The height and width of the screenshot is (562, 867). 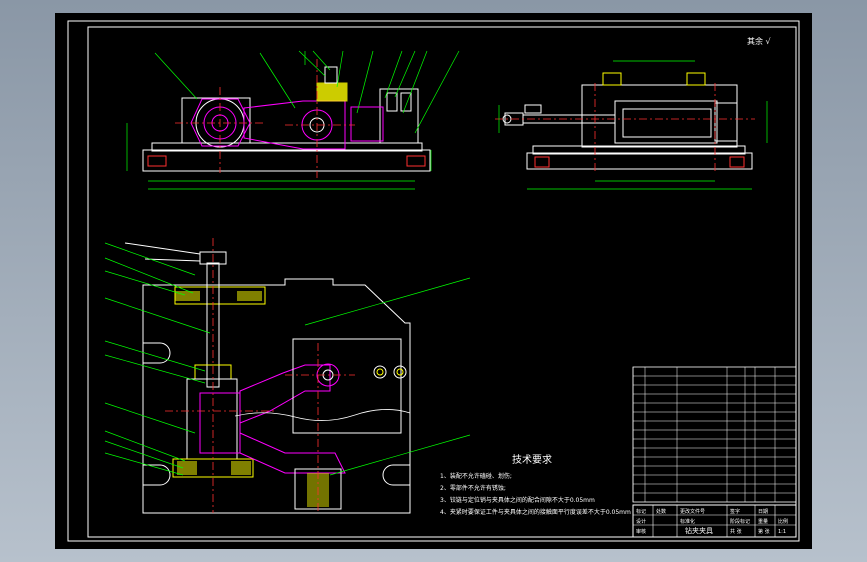 What do you see at coordinates (641, 511) in the screenshot?
I see `tb-mark: 标记` at bounding box center [641, 511].